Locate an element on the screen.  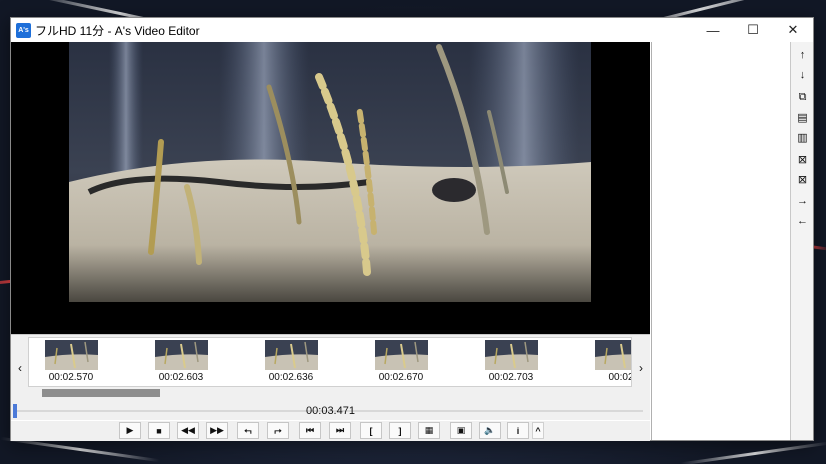
timeline-thumbnail: 00:02.570 is located at coordinates (71, 362).